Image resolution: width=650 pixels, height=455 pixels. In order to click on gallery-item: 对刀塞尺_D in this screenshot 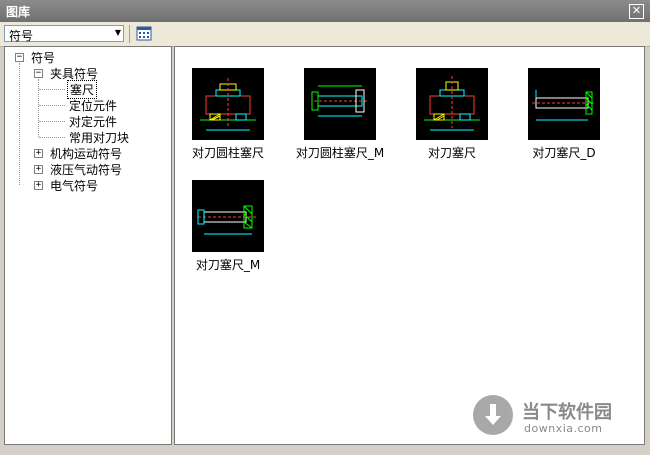, I will do `click(564, 114)`.